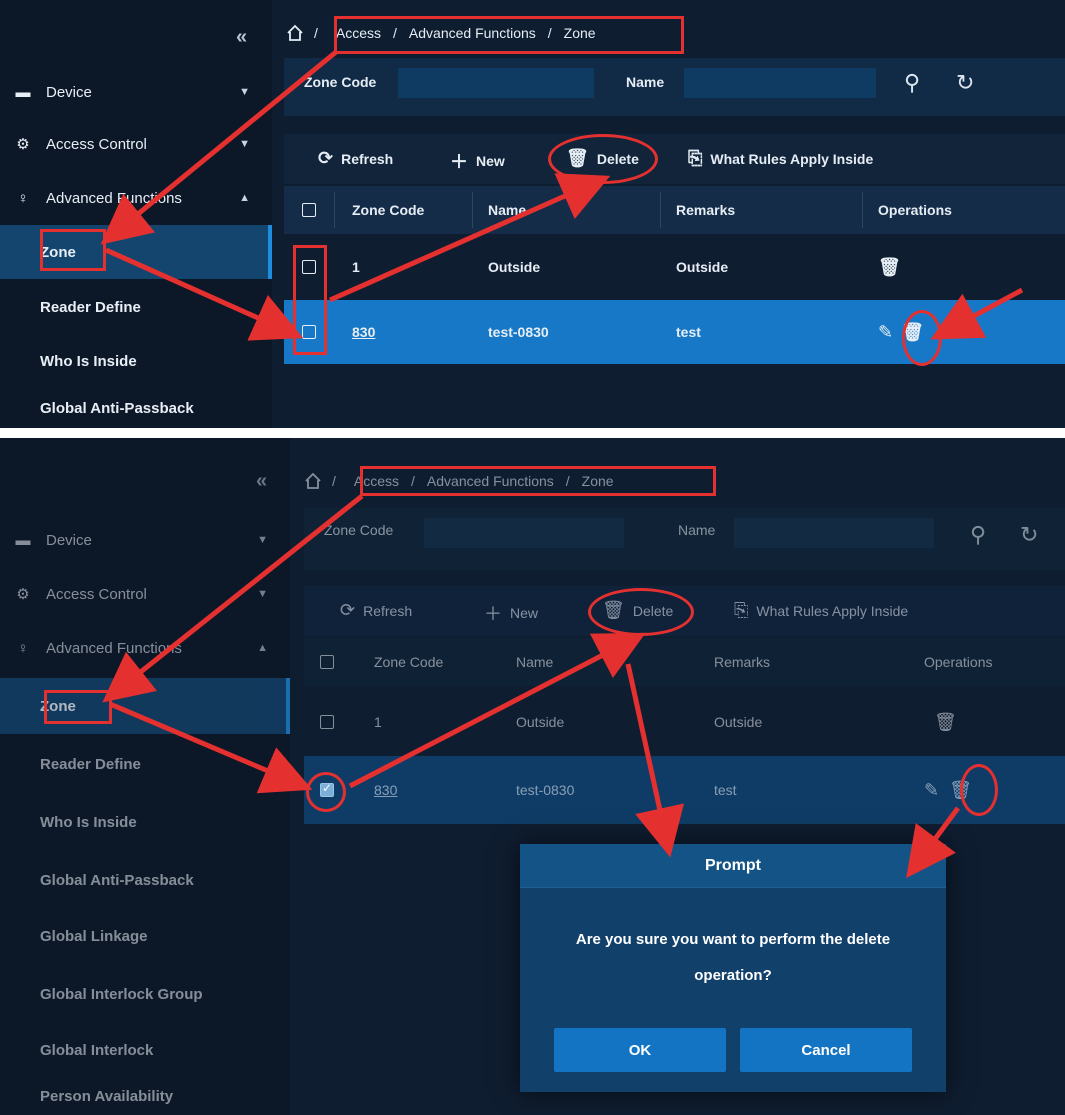  I want to click on gear-icon: ⚙, so click(23, 144).